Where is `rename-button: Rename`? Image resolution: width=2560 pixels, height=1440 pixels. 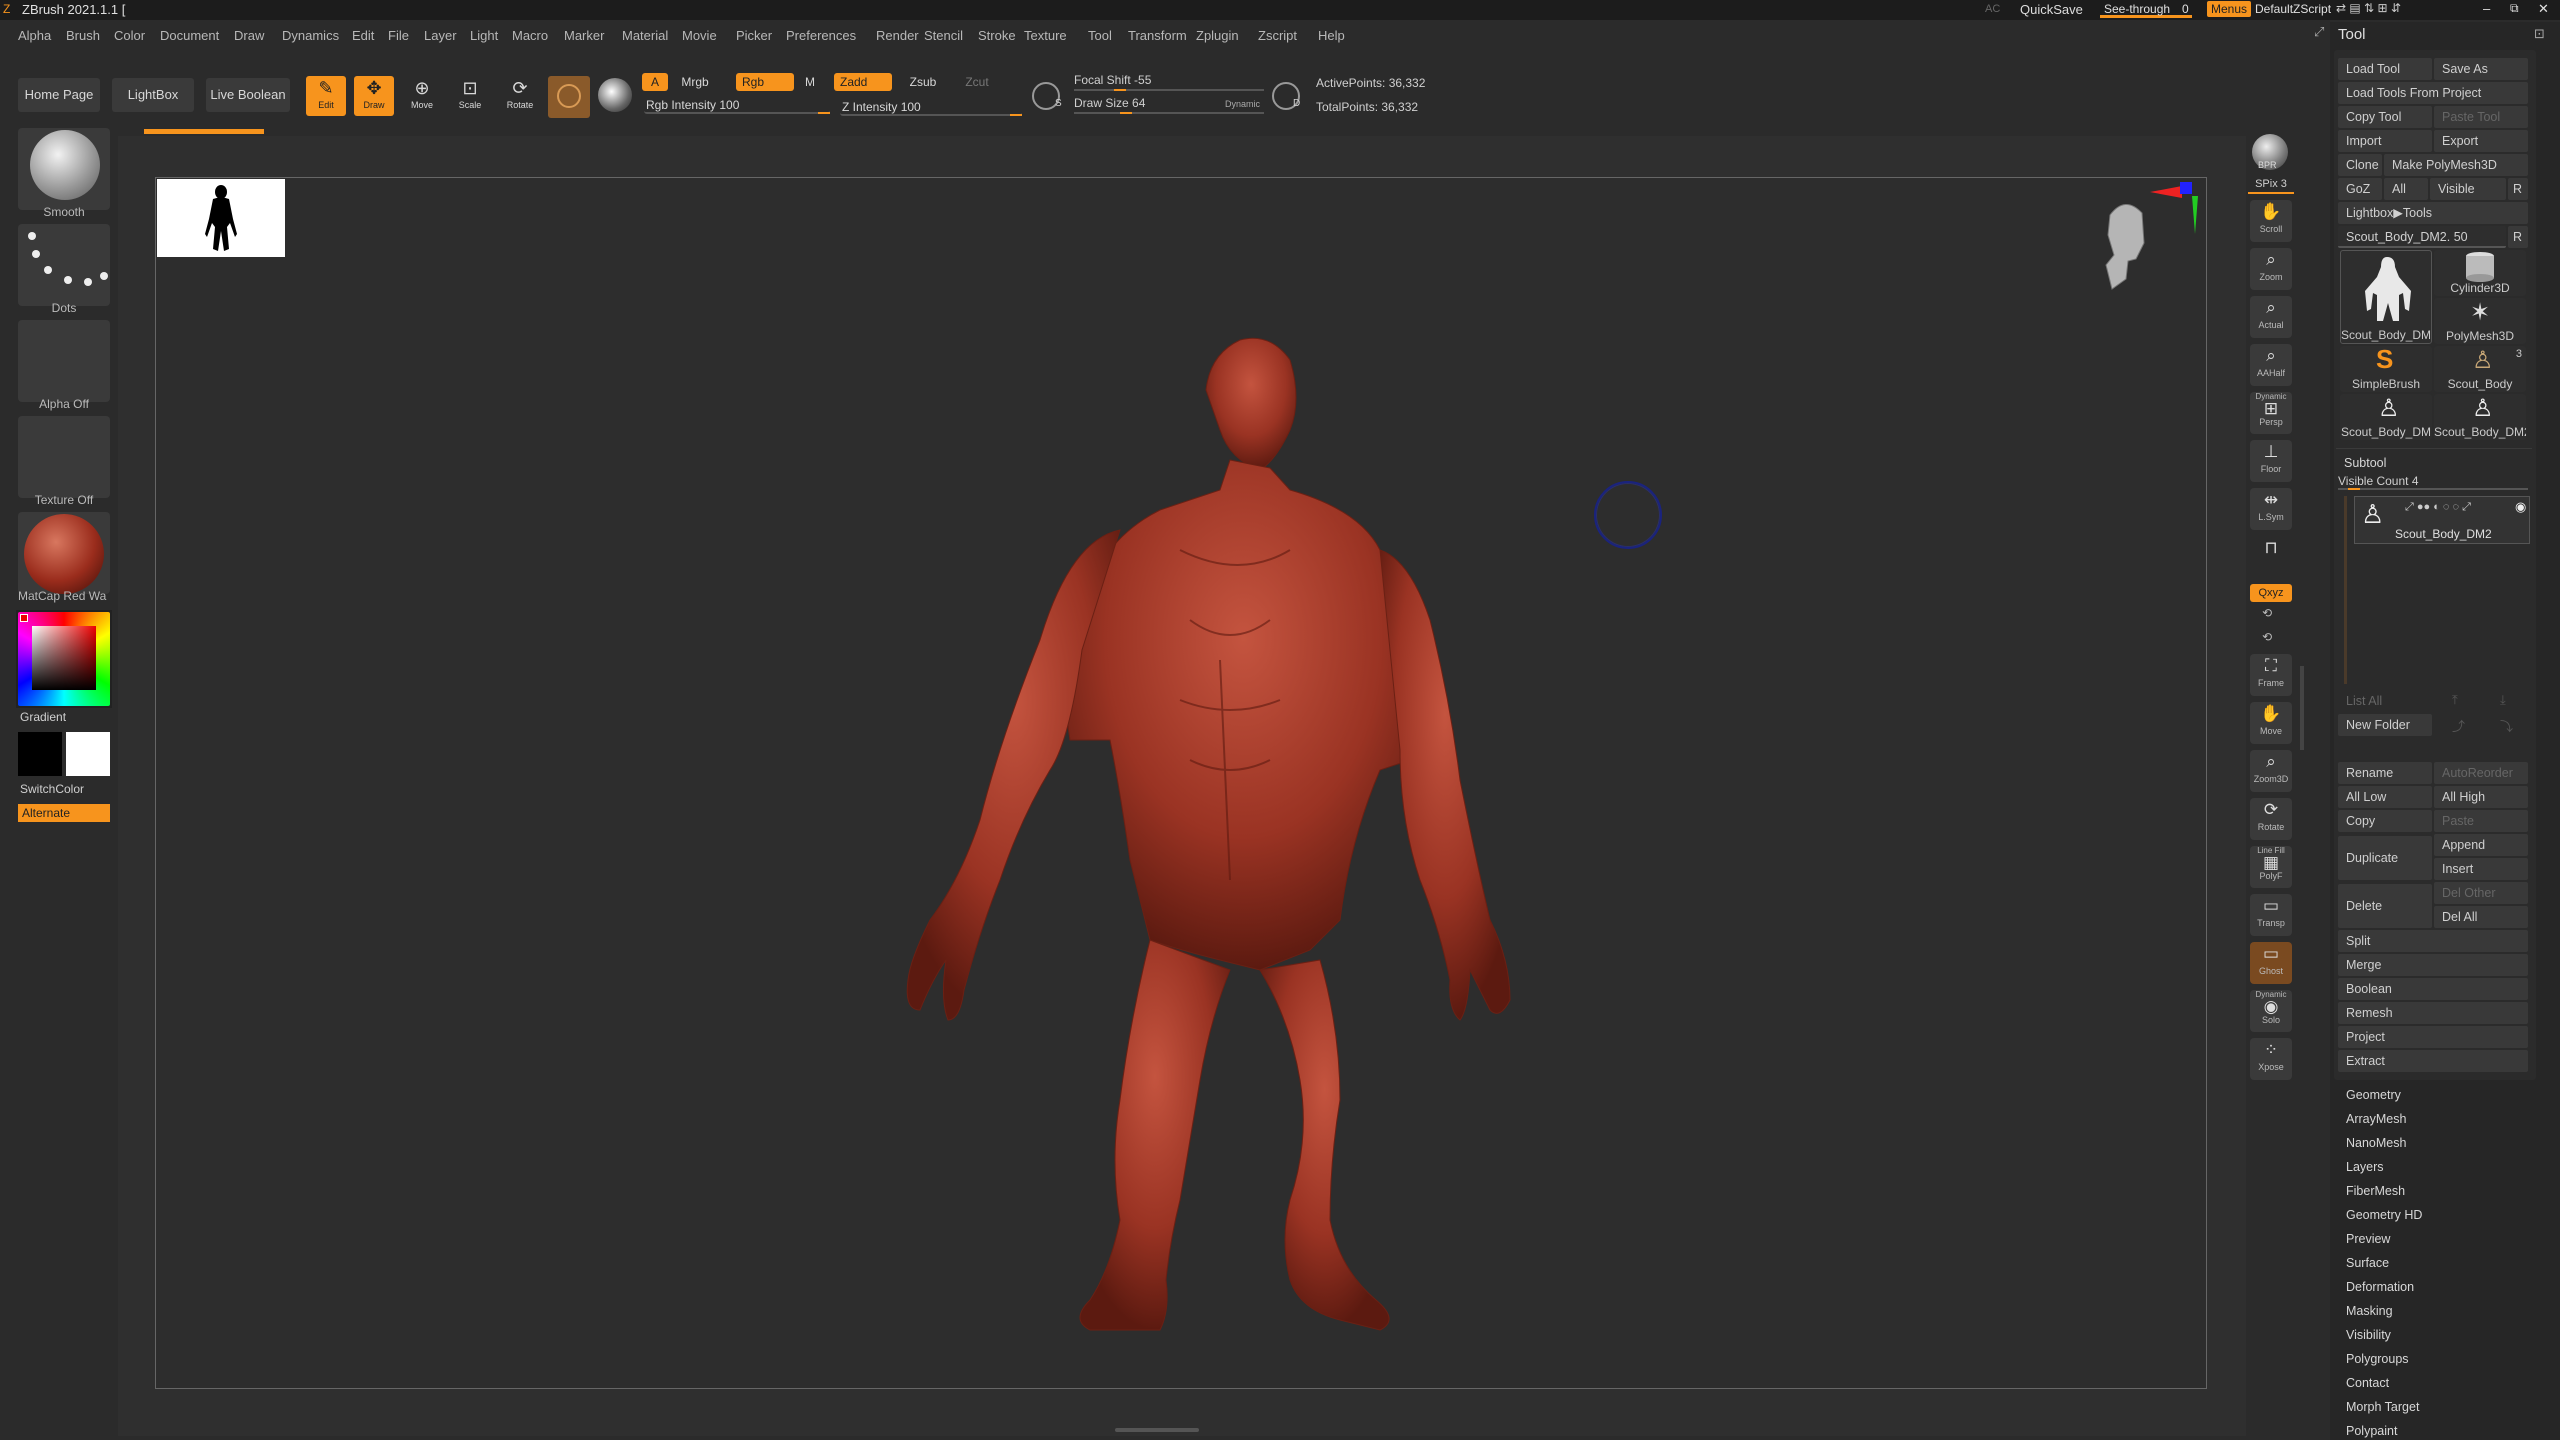 rename-button: Rename is located at coordinates (2385, 773).